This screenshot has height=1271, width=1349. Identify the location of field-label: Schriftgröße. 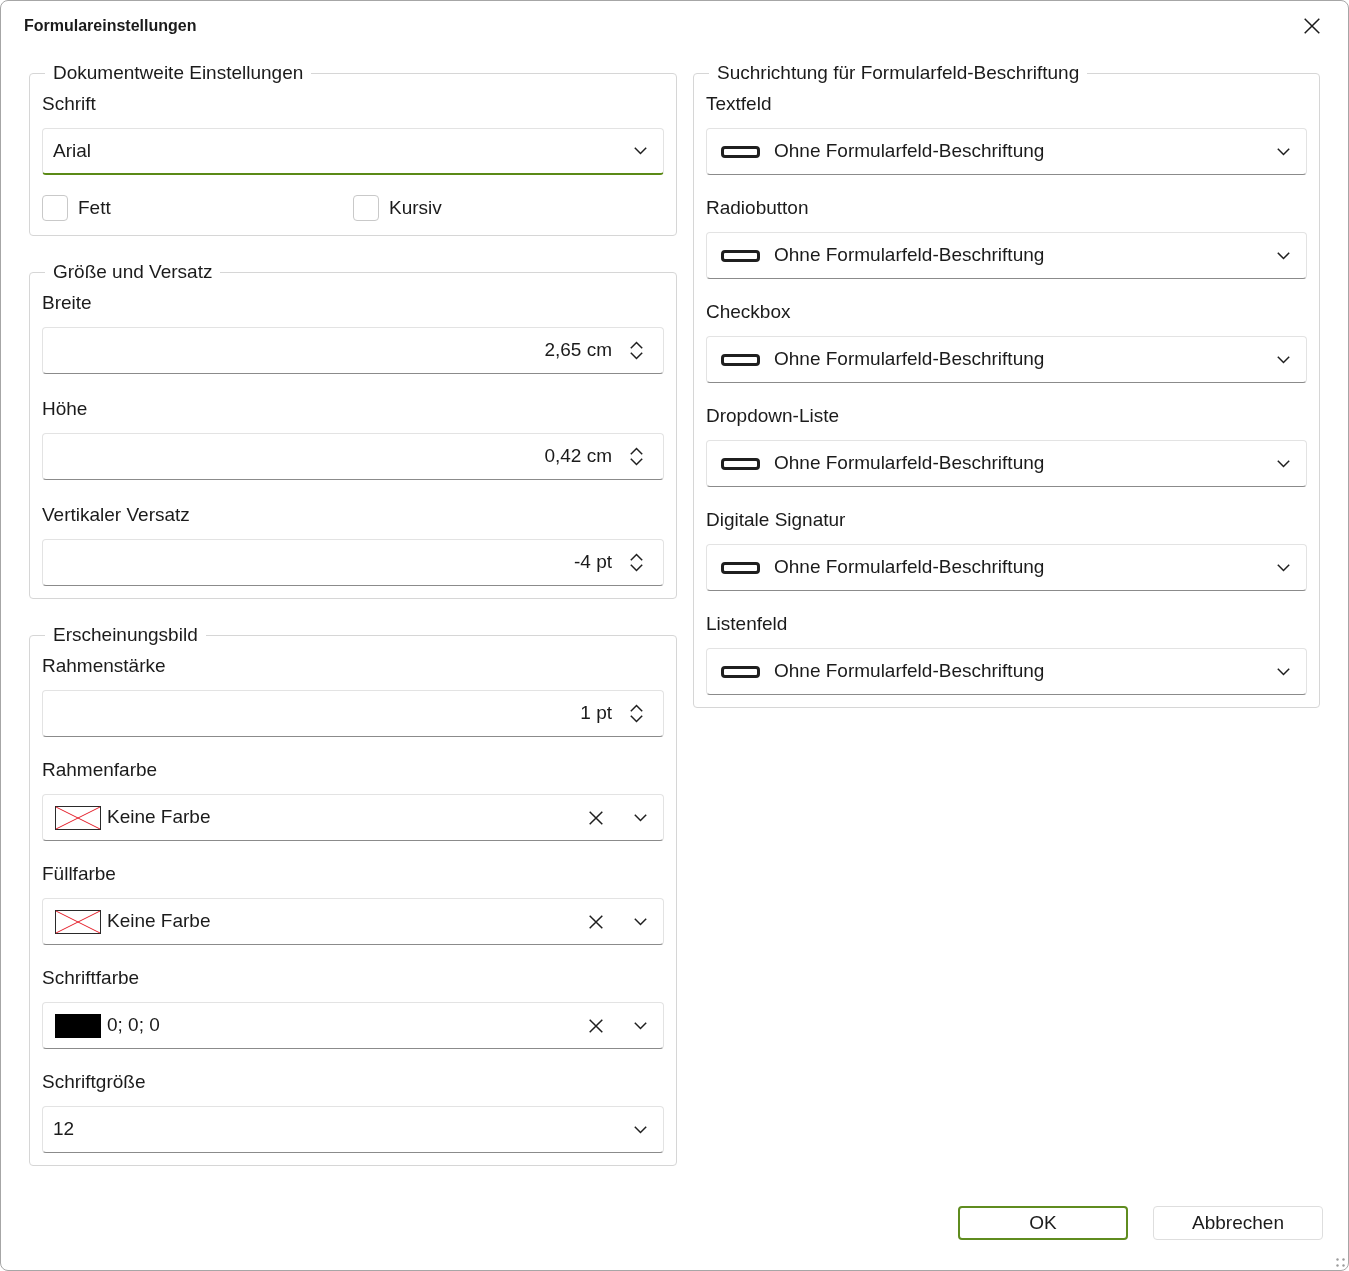
(94, 1082).